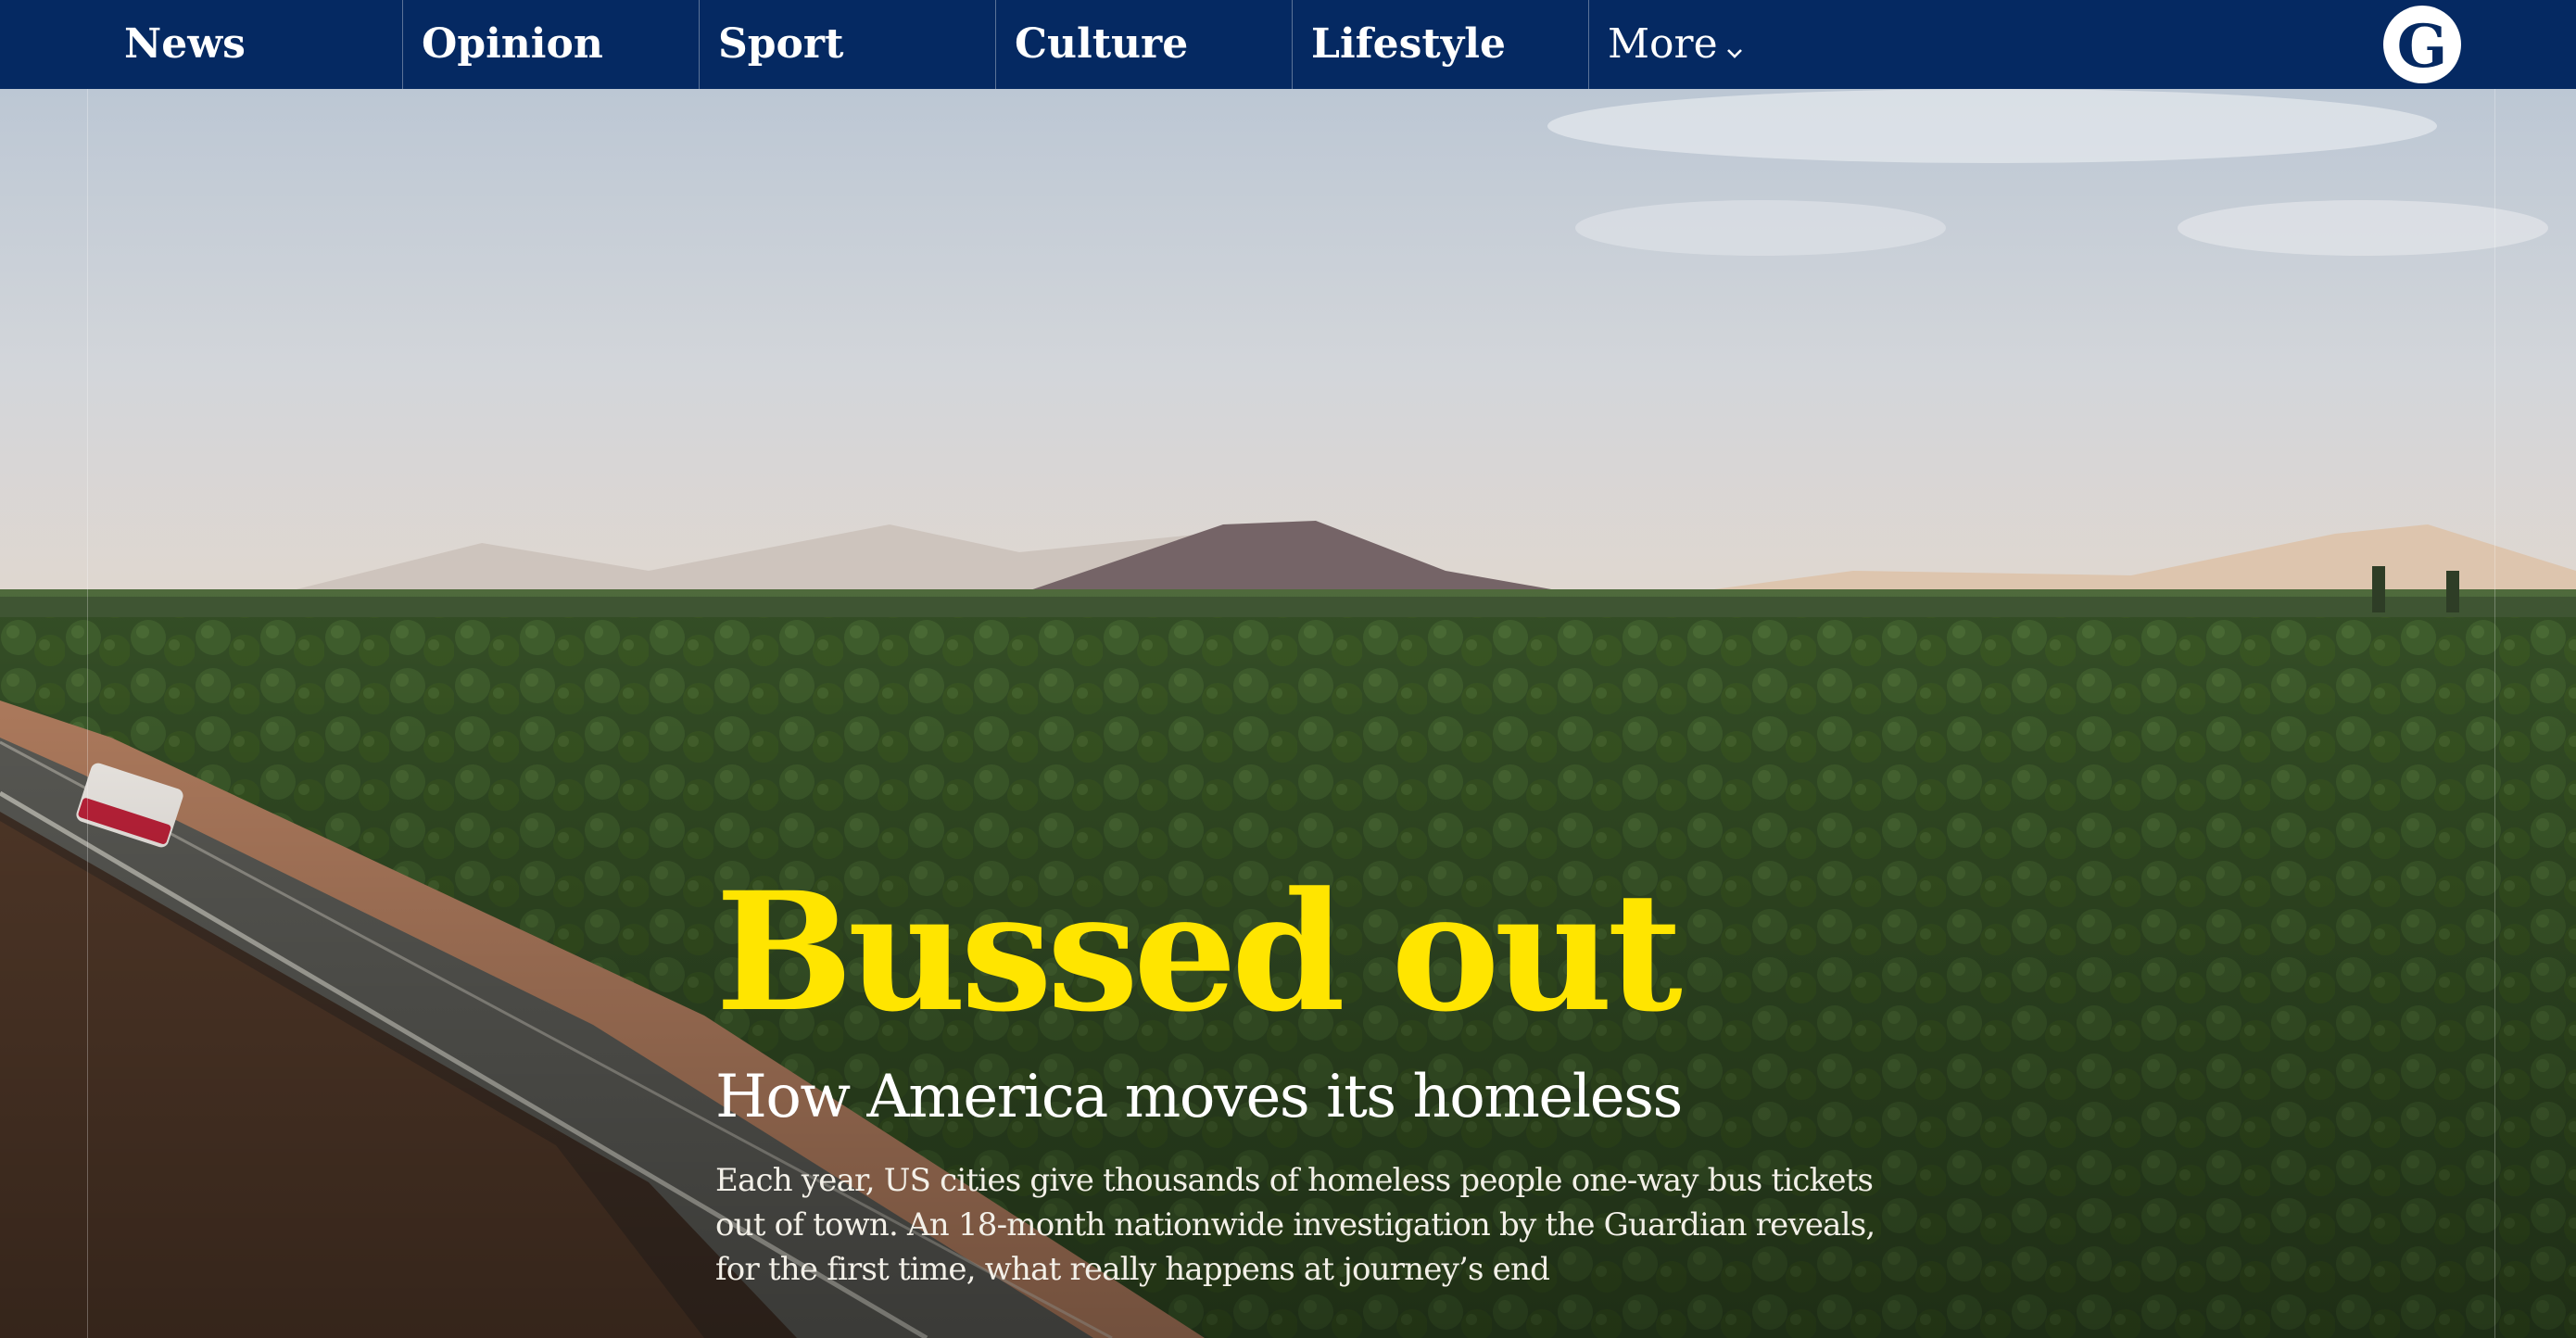  Describe the element at coordinates (847, 44) in the screenshot. I see `nav-item-sport: Sport` at that location.